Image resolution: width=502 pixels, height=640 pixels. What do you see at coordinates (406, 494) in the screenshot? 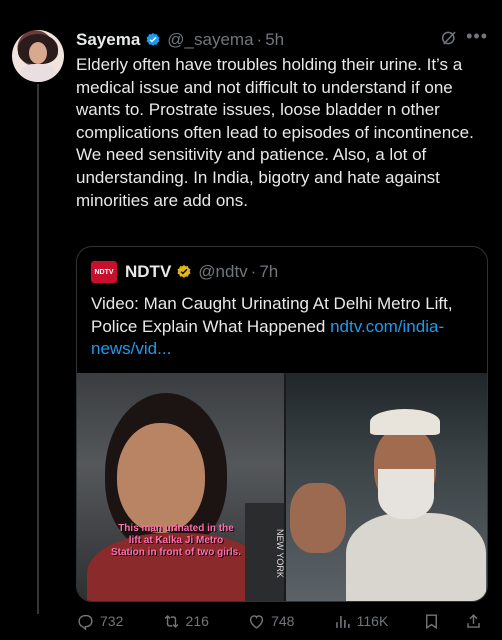
I see `man-beard` at bounding box center [406, 494].